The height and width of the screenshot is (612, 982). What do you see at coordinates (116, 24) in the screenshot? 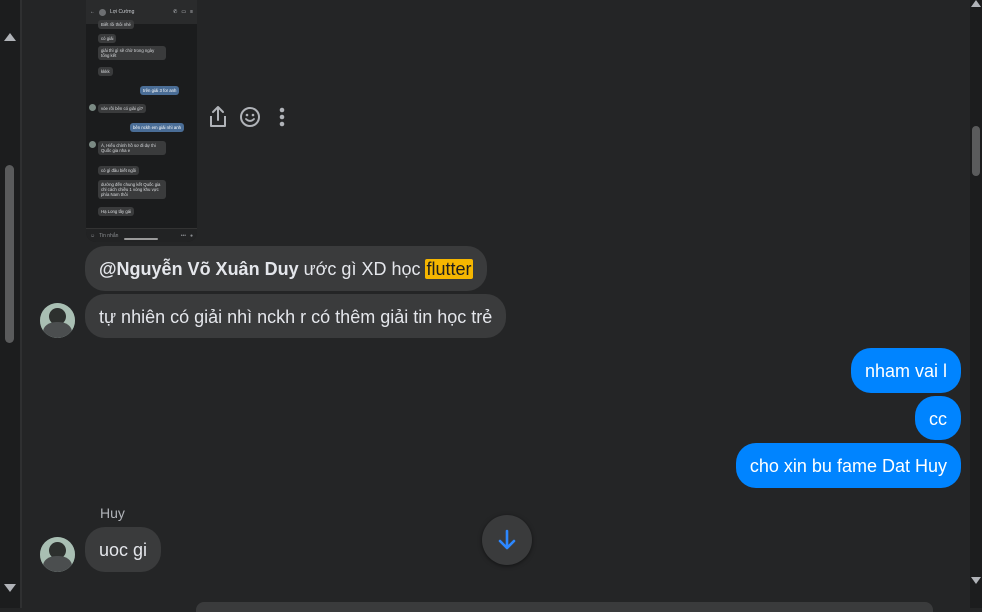
I see `preview-message: Biết rồi thôi nhé` at bounding box center [116, 24].